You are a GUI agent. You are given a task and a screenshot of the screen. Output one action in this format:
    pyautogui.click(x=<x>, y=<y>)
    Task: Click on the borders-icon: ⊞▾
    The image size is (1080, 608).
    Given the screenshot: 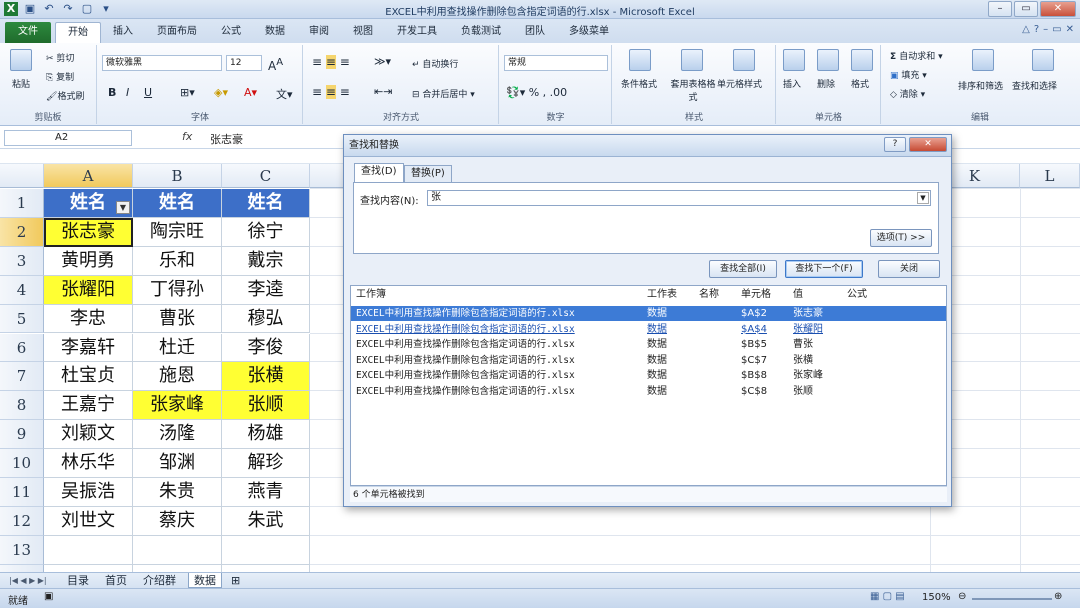 What is the action you would take?
    pyautogui.click(x=187, y=92)
    